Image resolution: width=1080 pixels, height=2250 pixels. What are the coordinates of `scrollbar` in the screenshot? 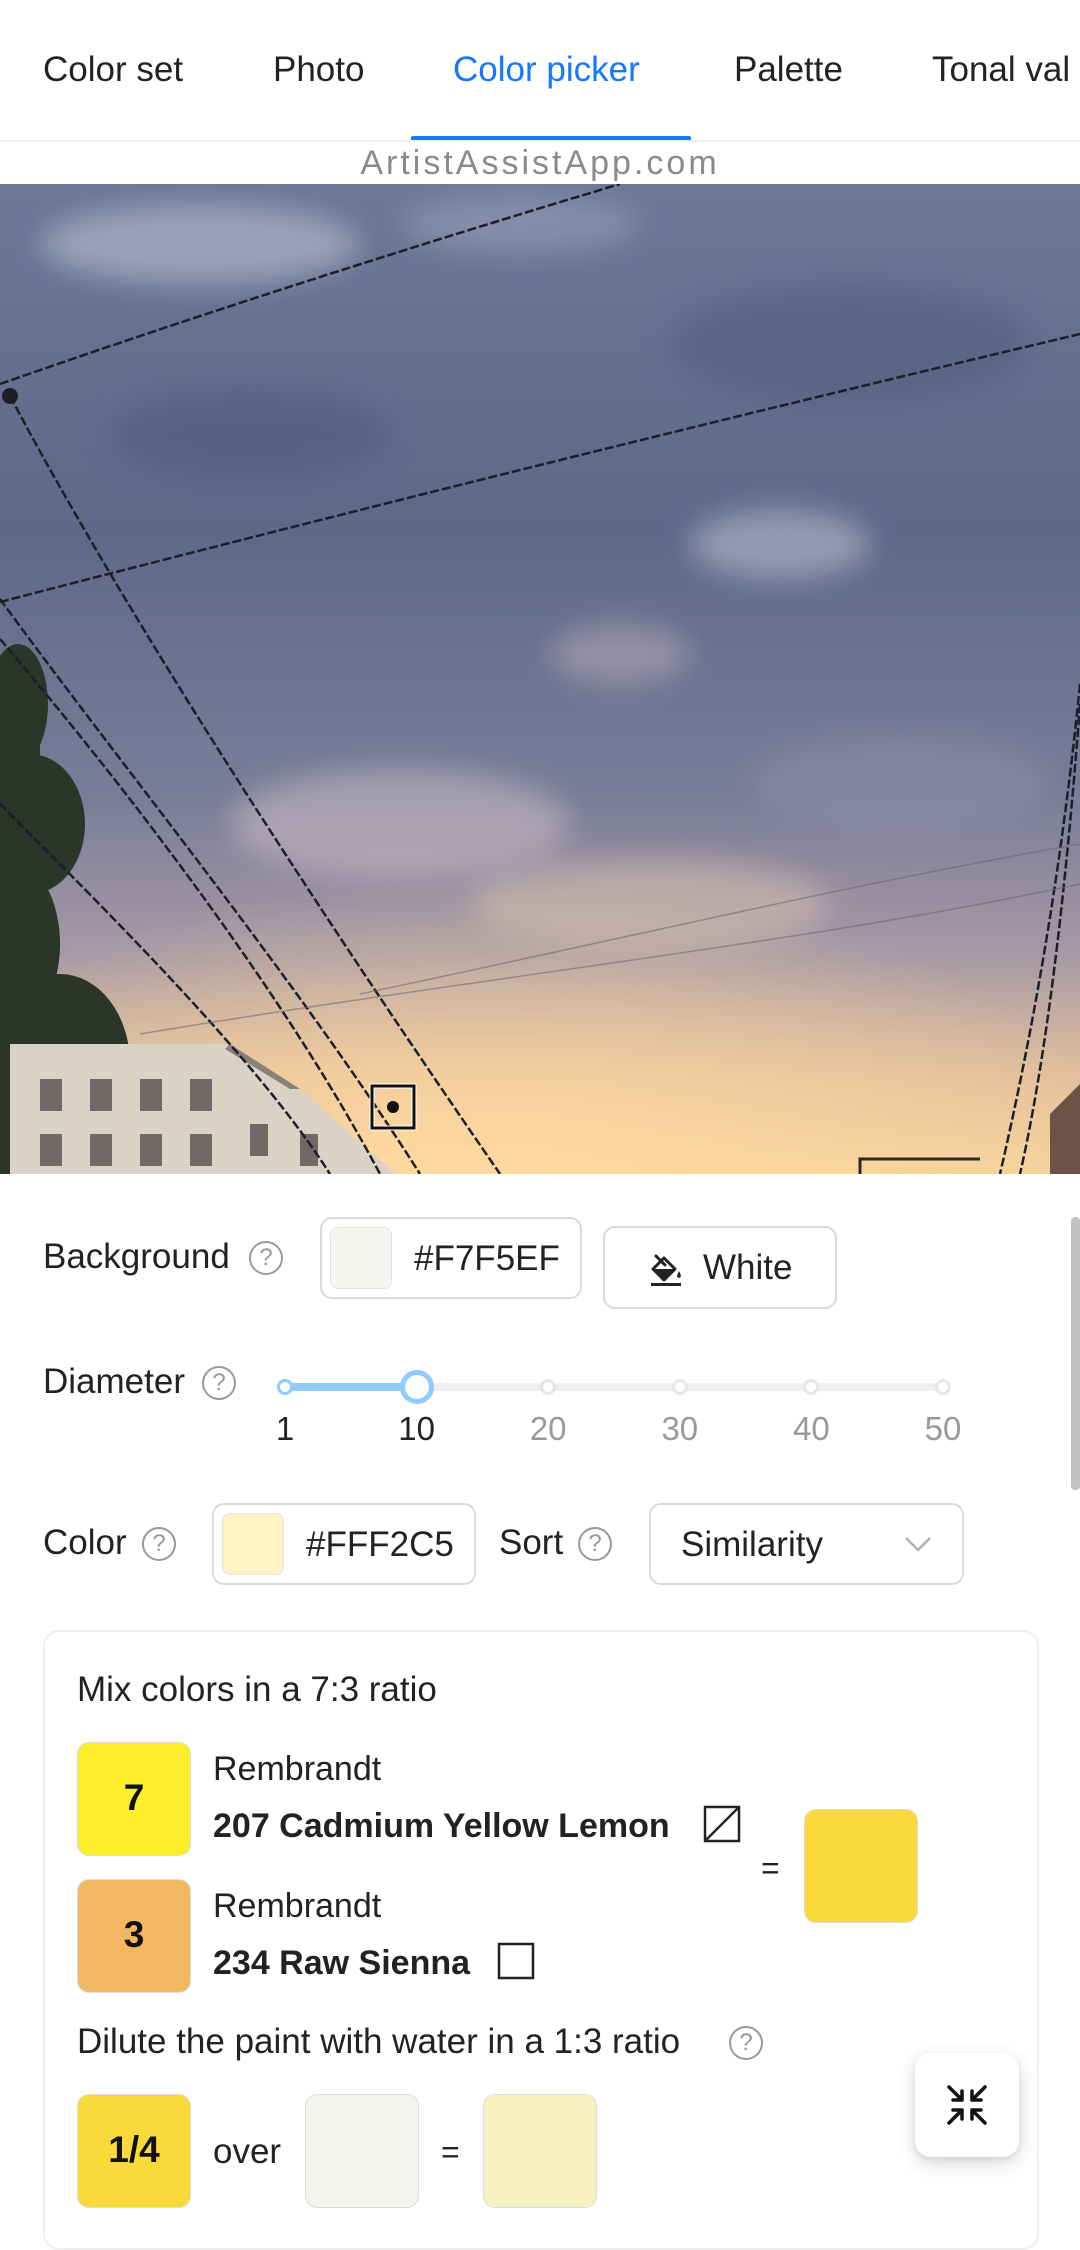 It's located at (1075, 1353).